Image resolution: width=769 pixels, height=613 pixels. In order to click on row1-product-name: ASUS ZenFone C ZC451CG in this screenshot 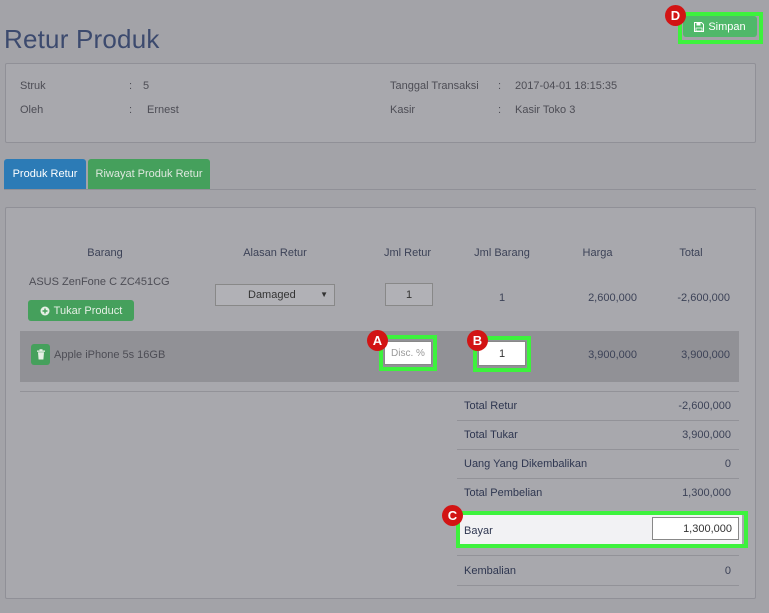, I will do `click(99, 282)`.